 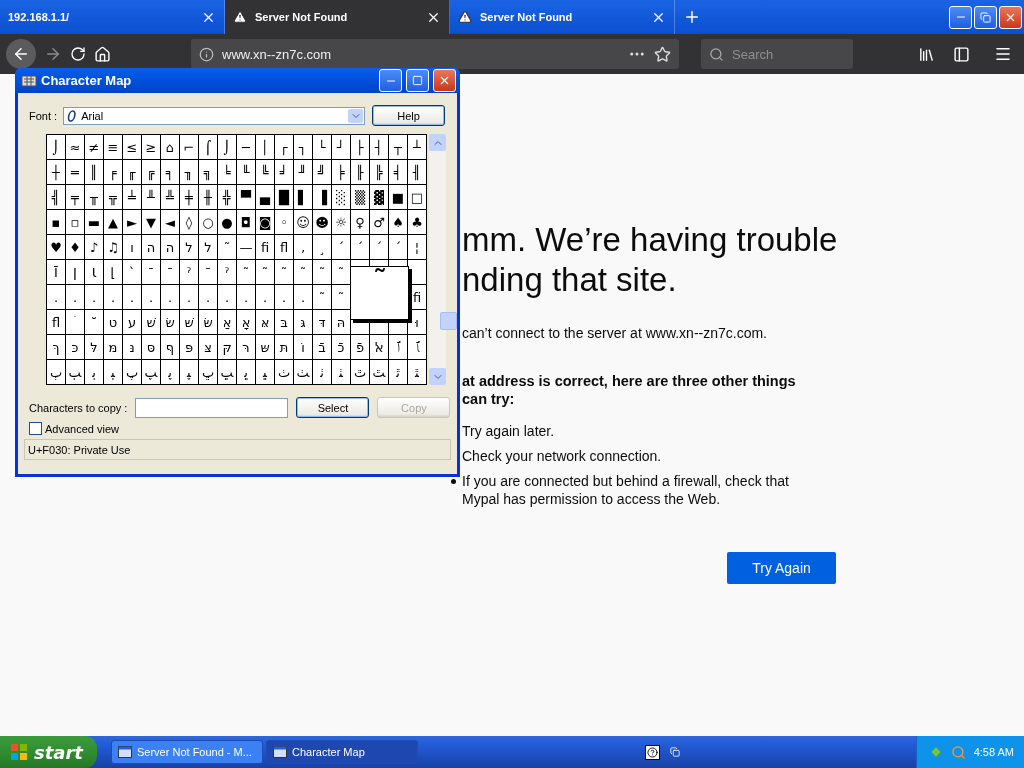 I want to click on home-icon, so click(x=102, y=54).